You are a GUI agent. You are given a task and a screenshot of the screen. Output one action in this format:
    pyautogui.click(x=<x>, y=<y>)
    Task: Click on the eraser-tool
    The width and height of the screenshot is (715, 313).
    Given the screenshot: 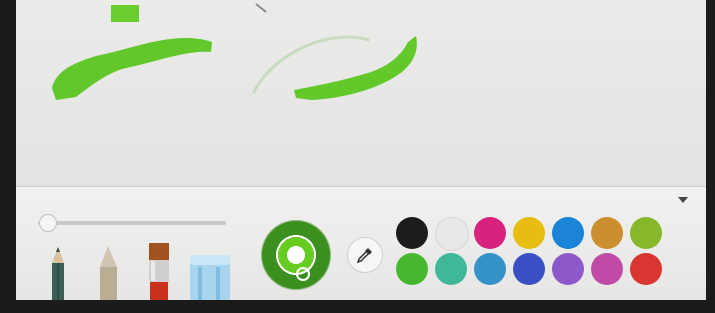 What is the action you would take?
    pyautogui.click(x=210, y=270)
    